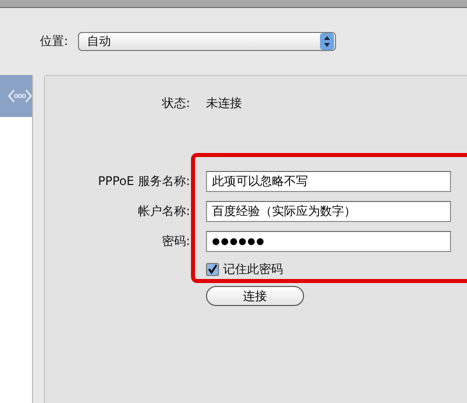  I want to click on input-field: 百度经验（实际应为数字）, so click(328, 211).